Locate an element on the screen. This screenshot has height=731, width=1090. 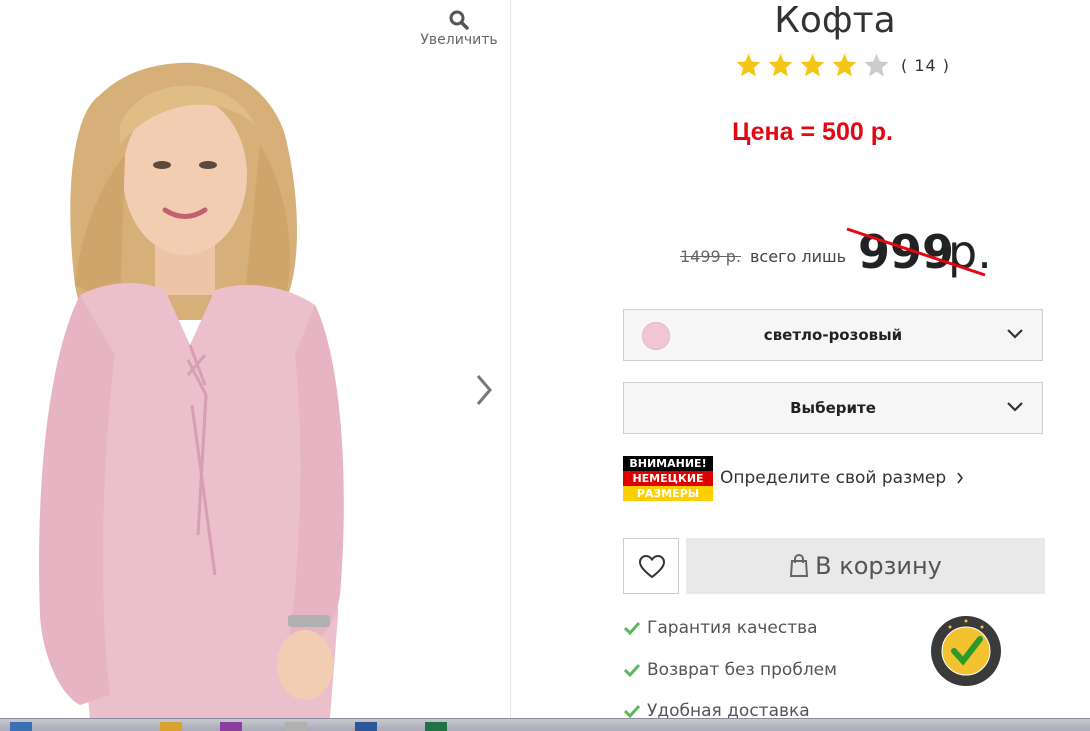
zoom-button: Увеличить is located at coordinates (459, 29).